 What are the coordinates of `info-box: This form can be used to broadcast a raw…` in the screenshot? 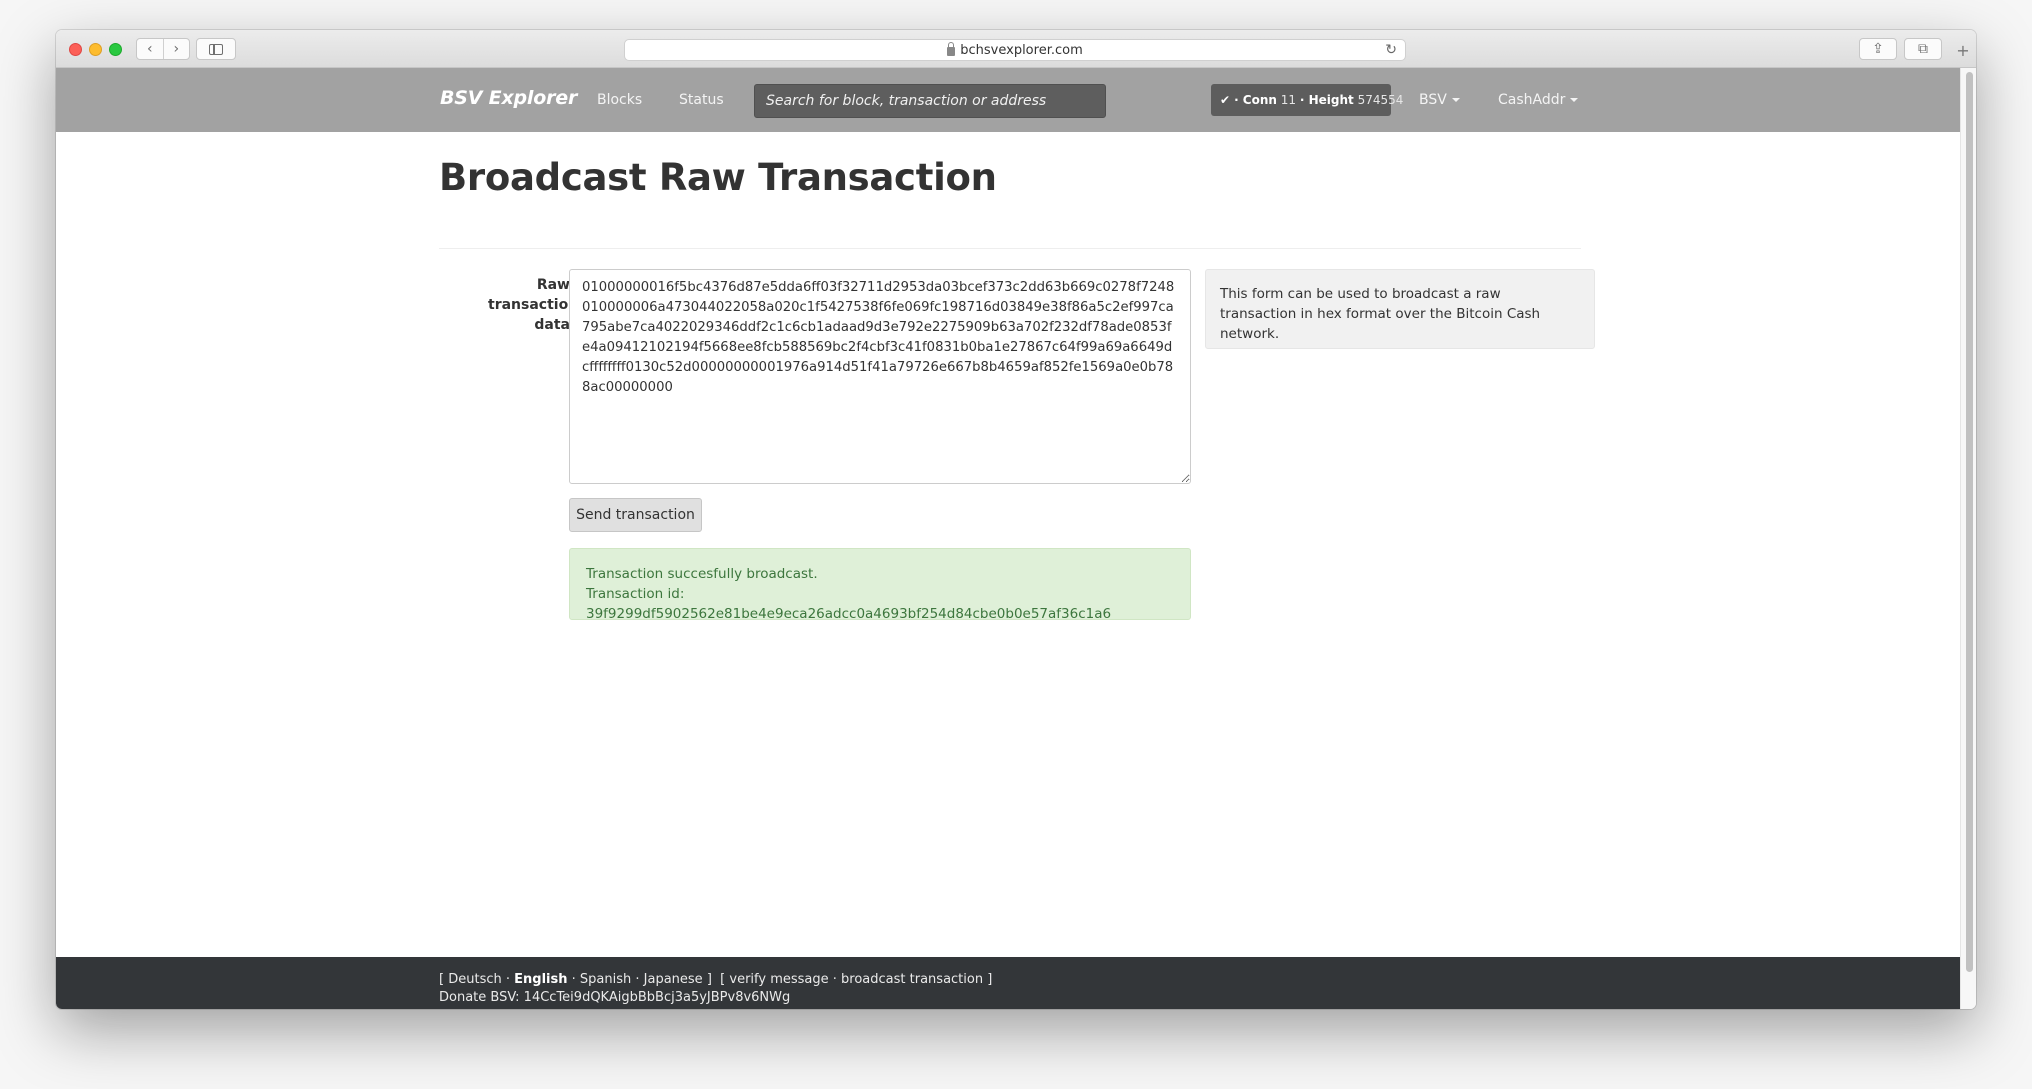 It's located at (1400, 309).